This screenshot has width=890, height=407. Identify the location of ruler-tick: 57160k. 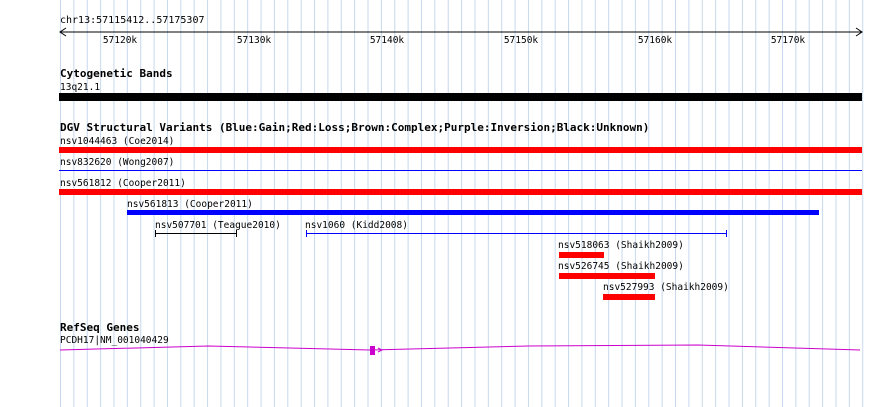
(655, 40).